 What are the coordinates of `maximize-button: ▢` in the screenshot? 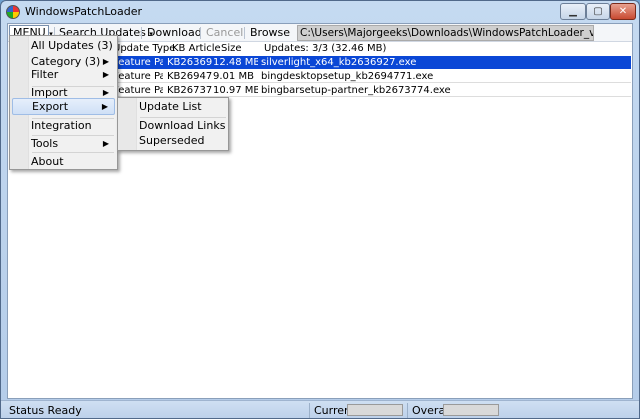 It's located at (598, 11).